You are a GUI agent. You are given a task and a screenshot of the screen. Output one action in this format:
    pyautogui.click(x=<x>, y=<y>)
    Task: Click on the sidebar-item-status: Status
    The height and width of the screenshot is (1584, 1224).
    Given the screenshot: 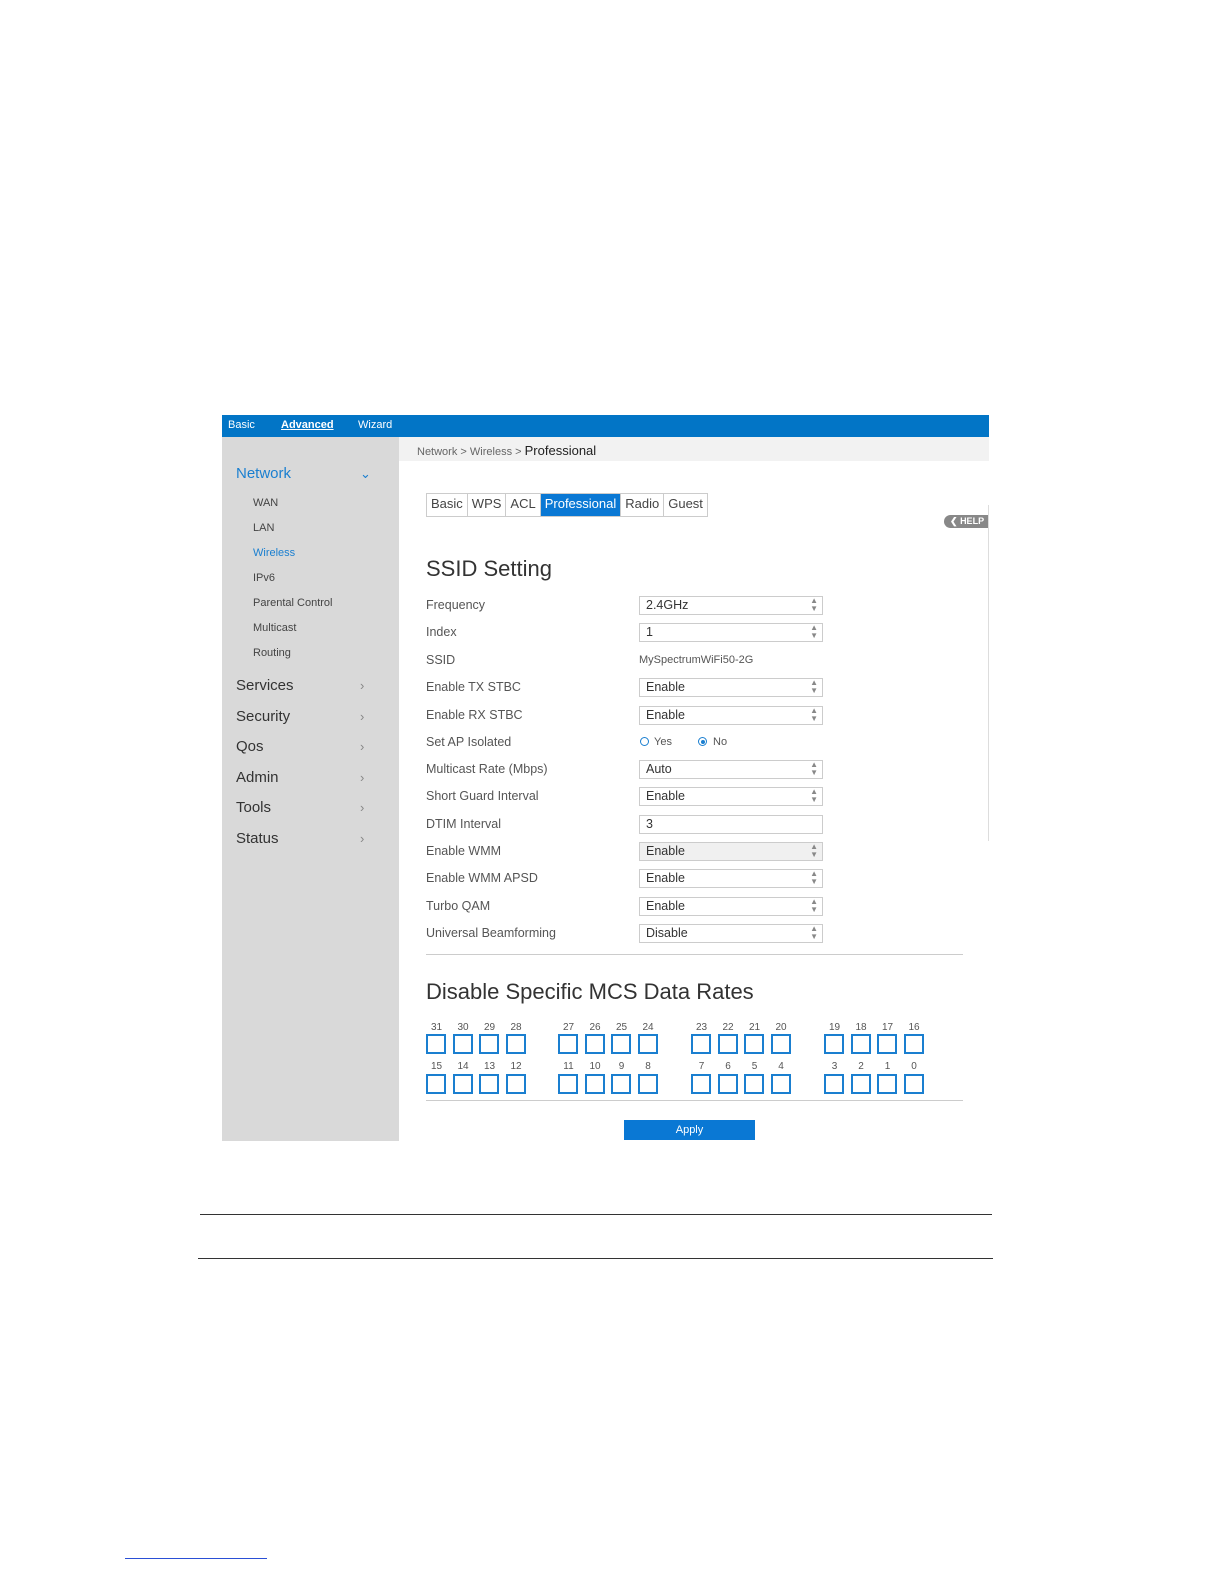 What is the action you would take?
    pyautogui.click(x=257, y=838)
    